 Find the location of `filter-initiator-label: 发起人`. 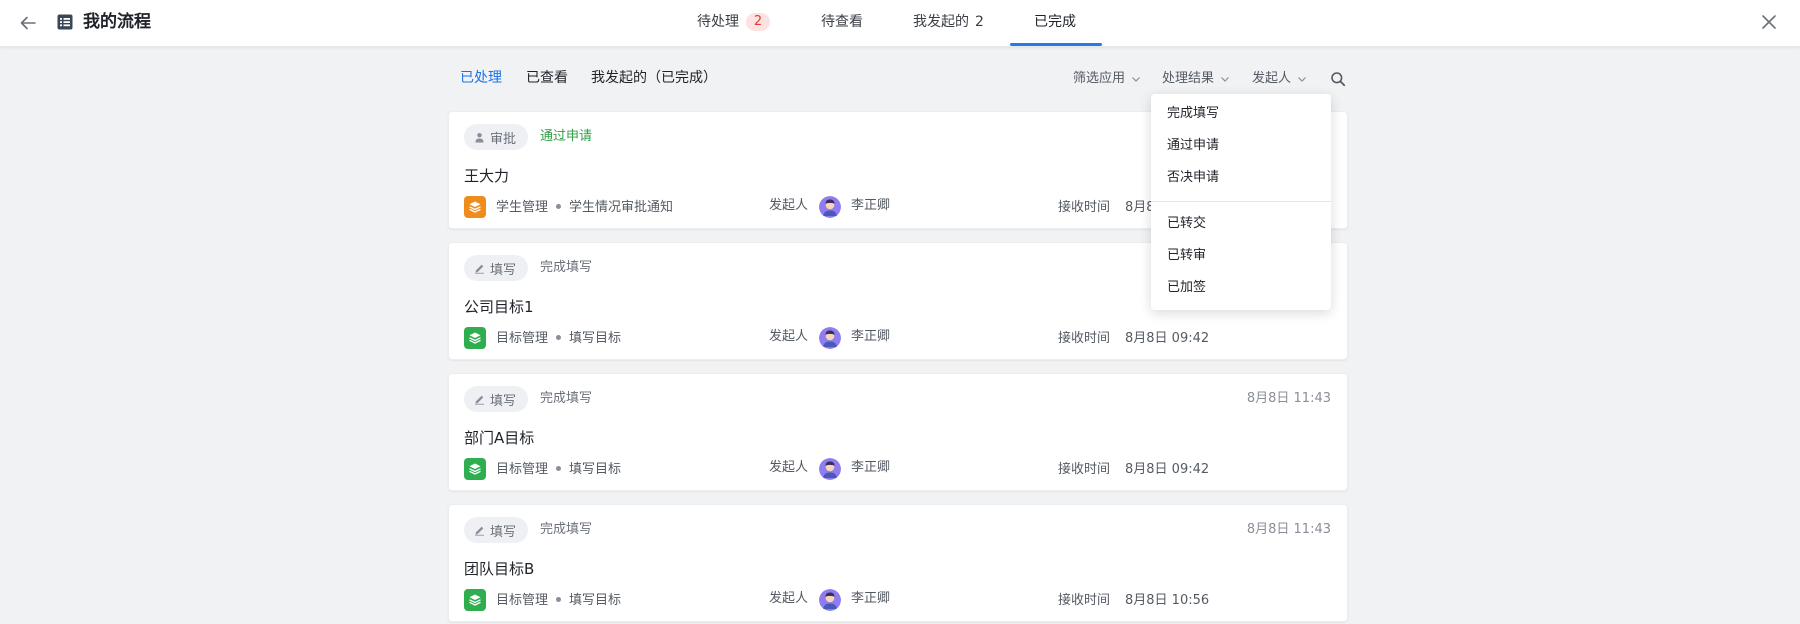

filter-initiator-label: 发起人 is located at coordinates (1272, 78).